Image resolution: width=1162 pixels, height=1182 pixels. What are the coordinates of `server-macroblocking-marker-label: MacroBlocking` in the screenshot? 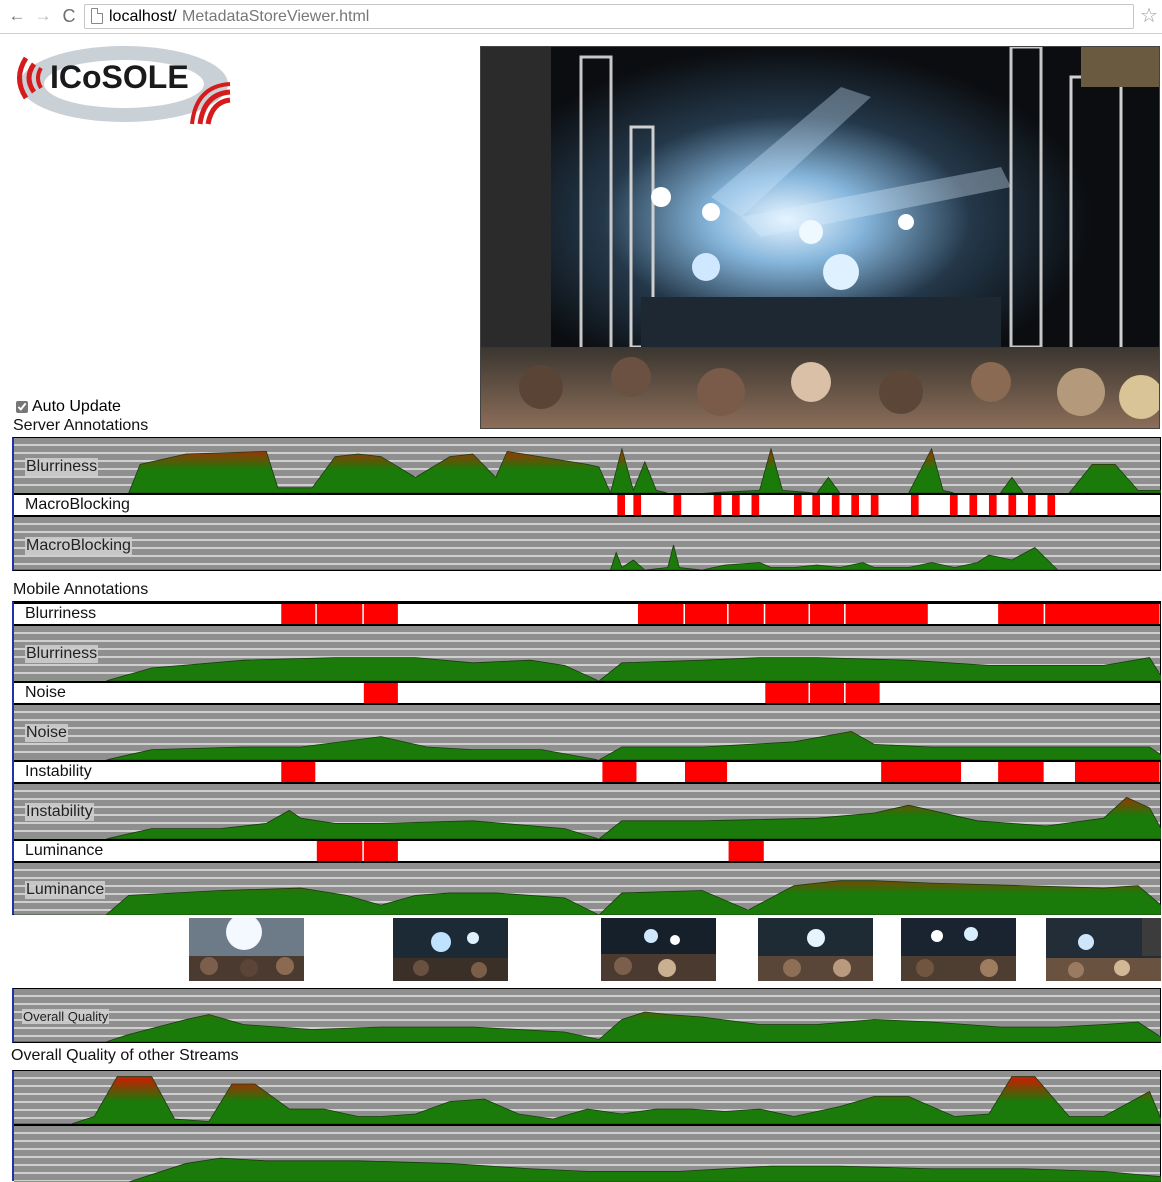 It's located at (77, 504).